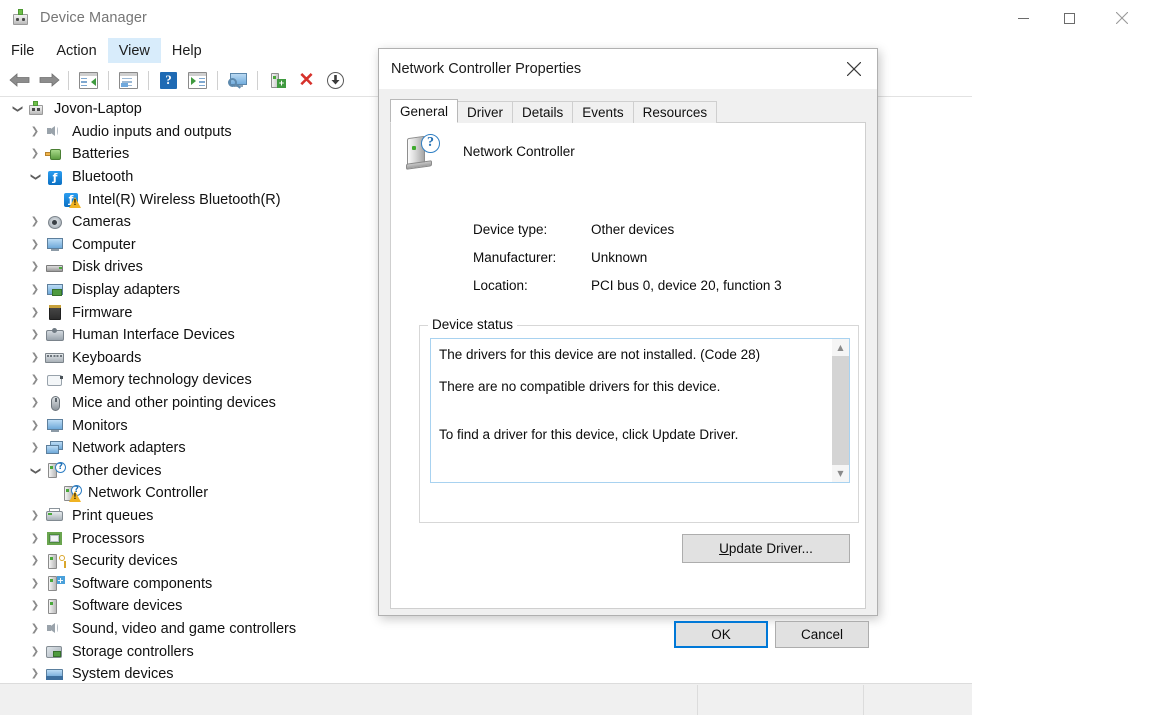 This screenshot has width=1152, height=715. I want to click on window-controls, so click(1076, 18).